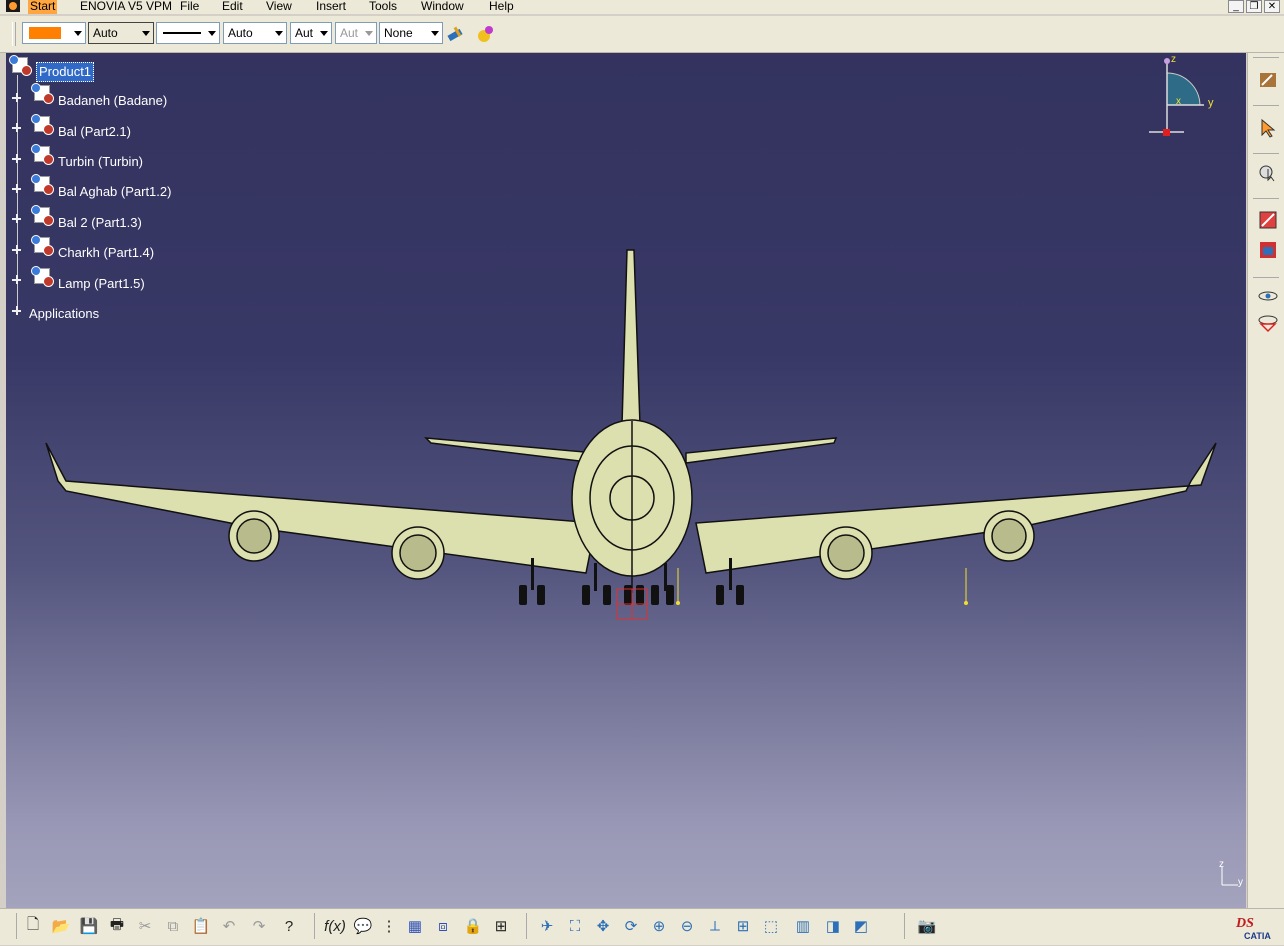 This screenshot has height=946, width=1284. What do you see at coordinates (927, 926) in the screenshot?
I see `capture-icon: 📷` at bounding box center [927, 926].